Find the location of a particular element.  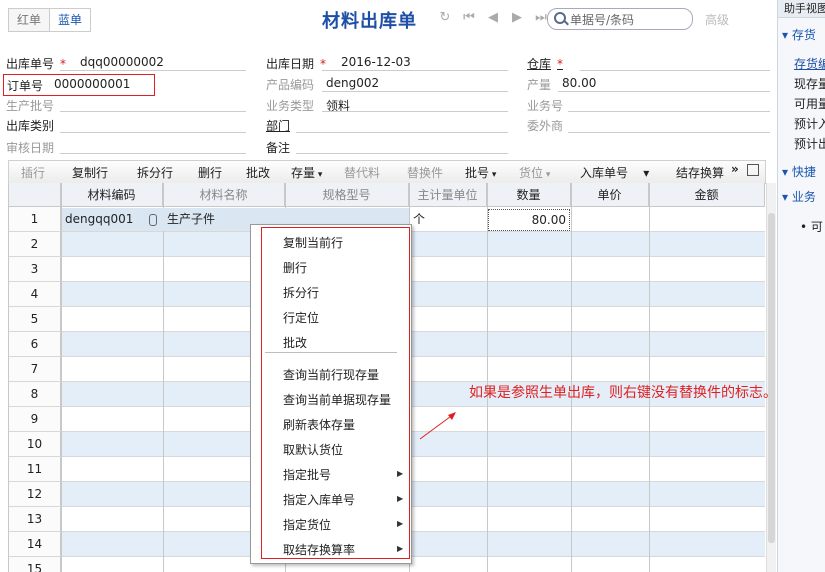

audit-date-label: 审核日期 is located at coordinates (30, 148).